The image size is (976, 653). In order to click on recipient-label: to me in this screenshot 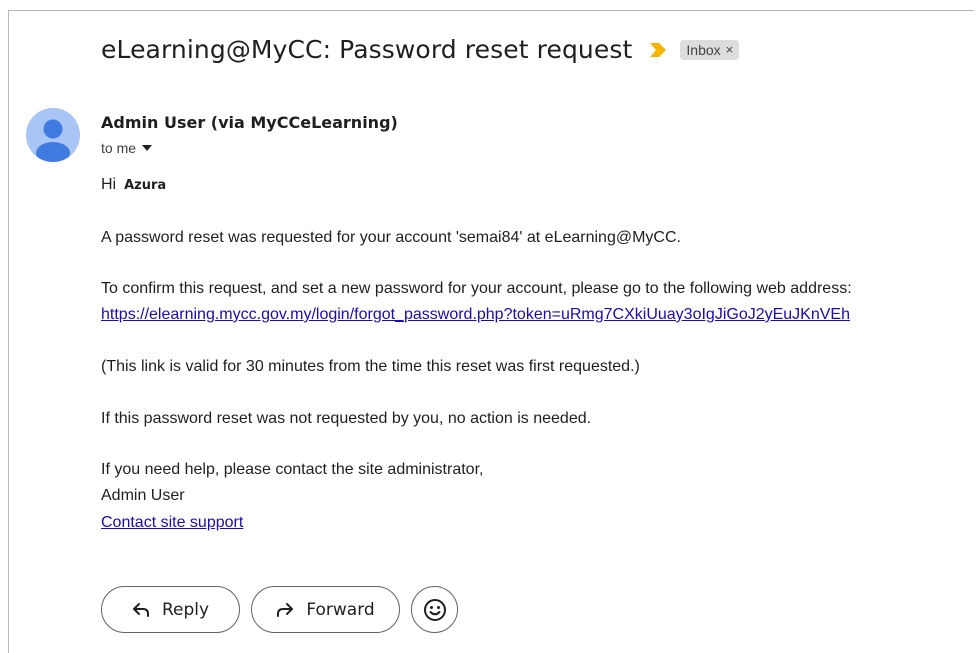, I will do `click(119, 148)`.